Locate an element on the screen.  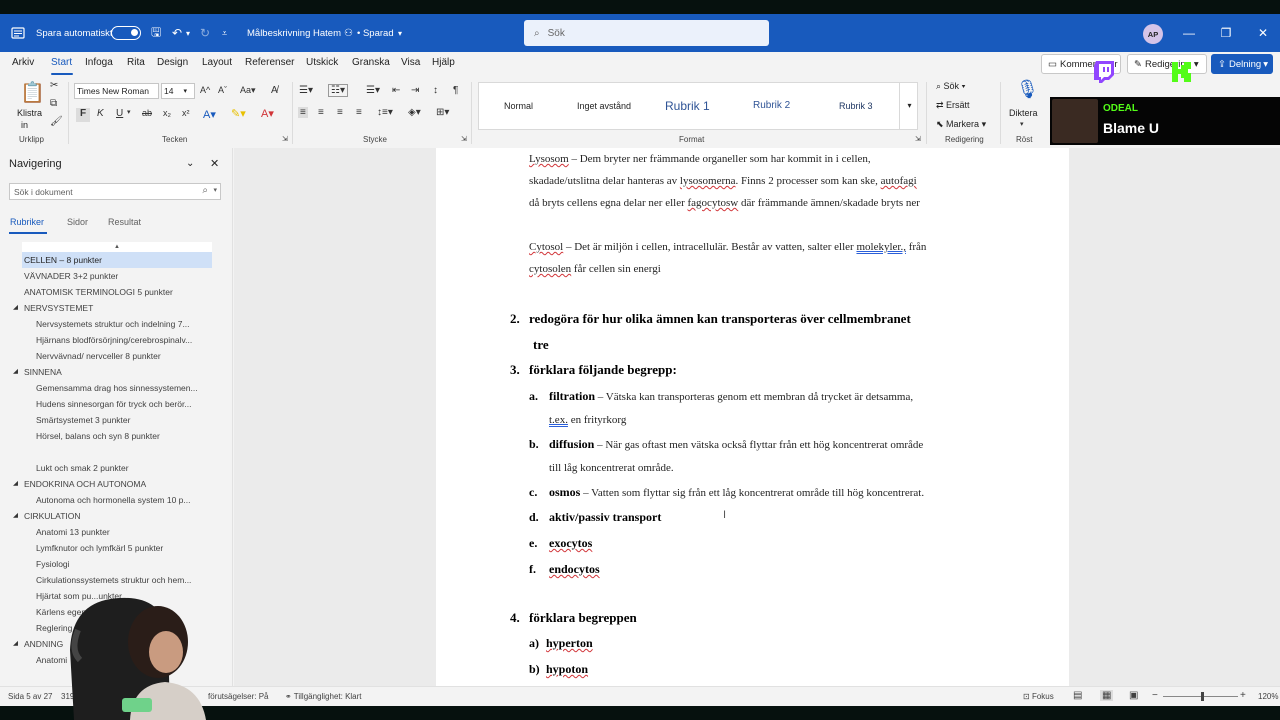
font-color-icon: A▾ is located at coordinates (267, 113).